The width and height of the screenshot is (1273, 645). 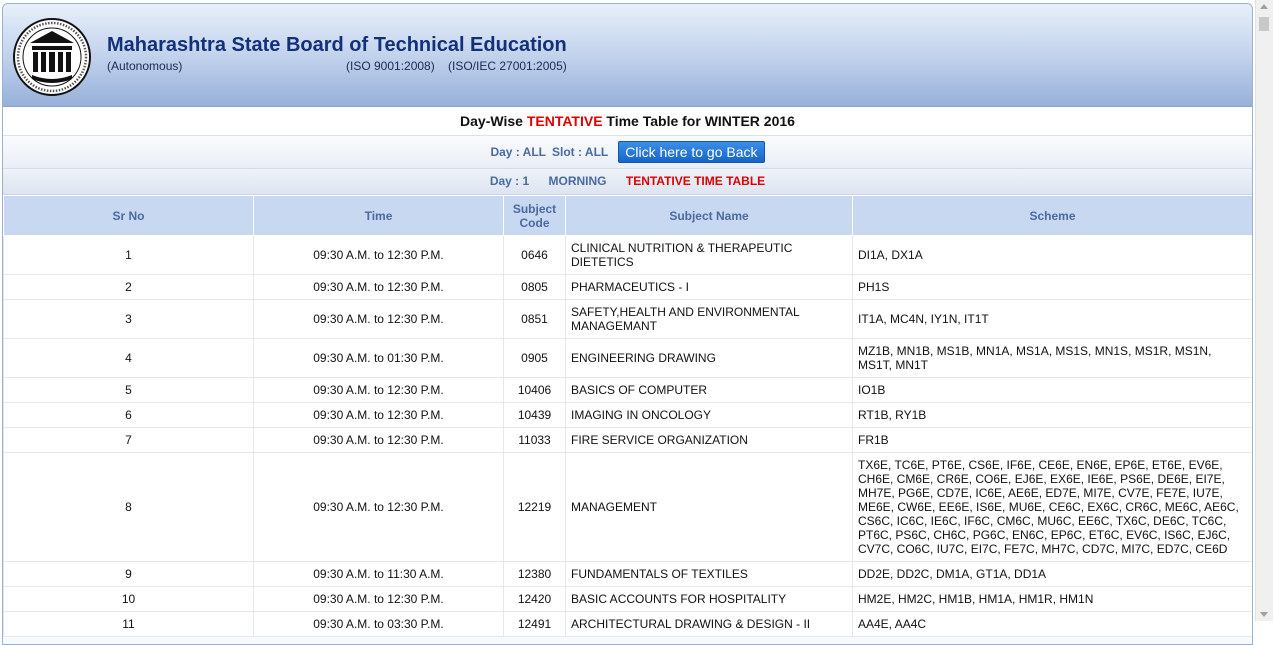 I want to click on cell-scheme: IT1A, MC4N, IY1N, IT1T, so click(x=1052, y=319).